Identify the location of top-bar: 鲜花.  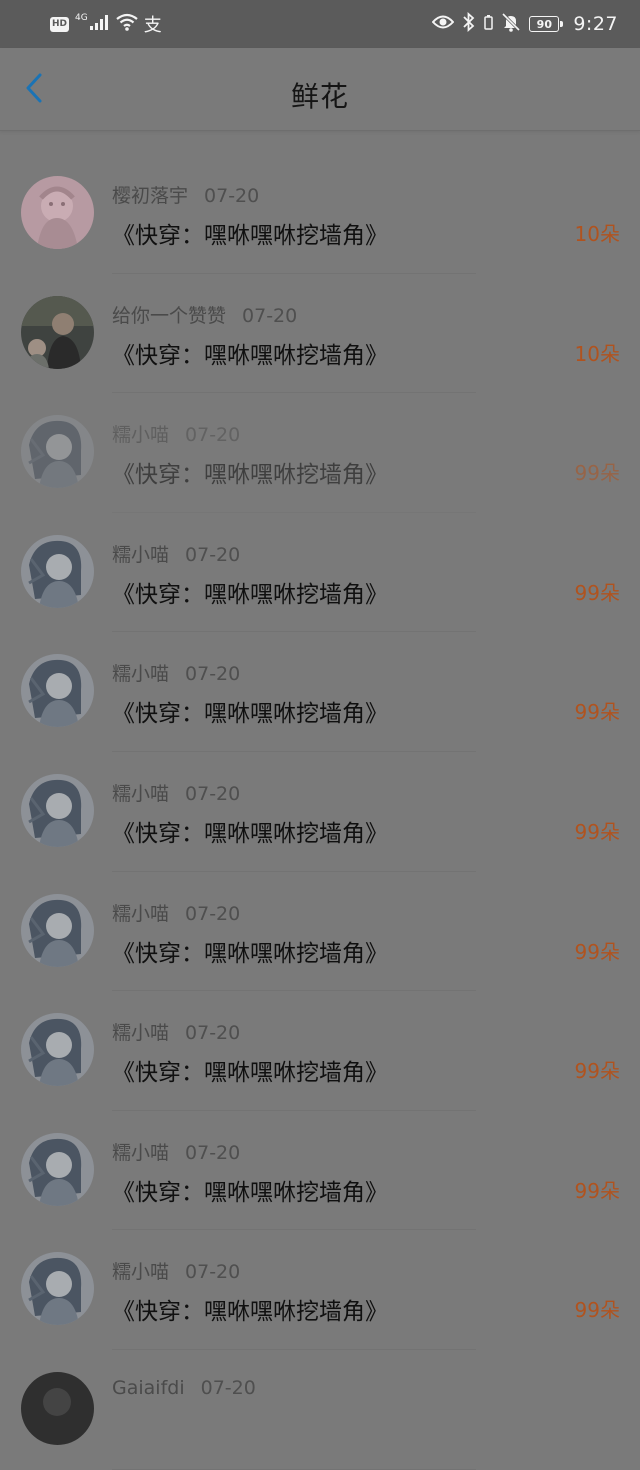
(320, 89).